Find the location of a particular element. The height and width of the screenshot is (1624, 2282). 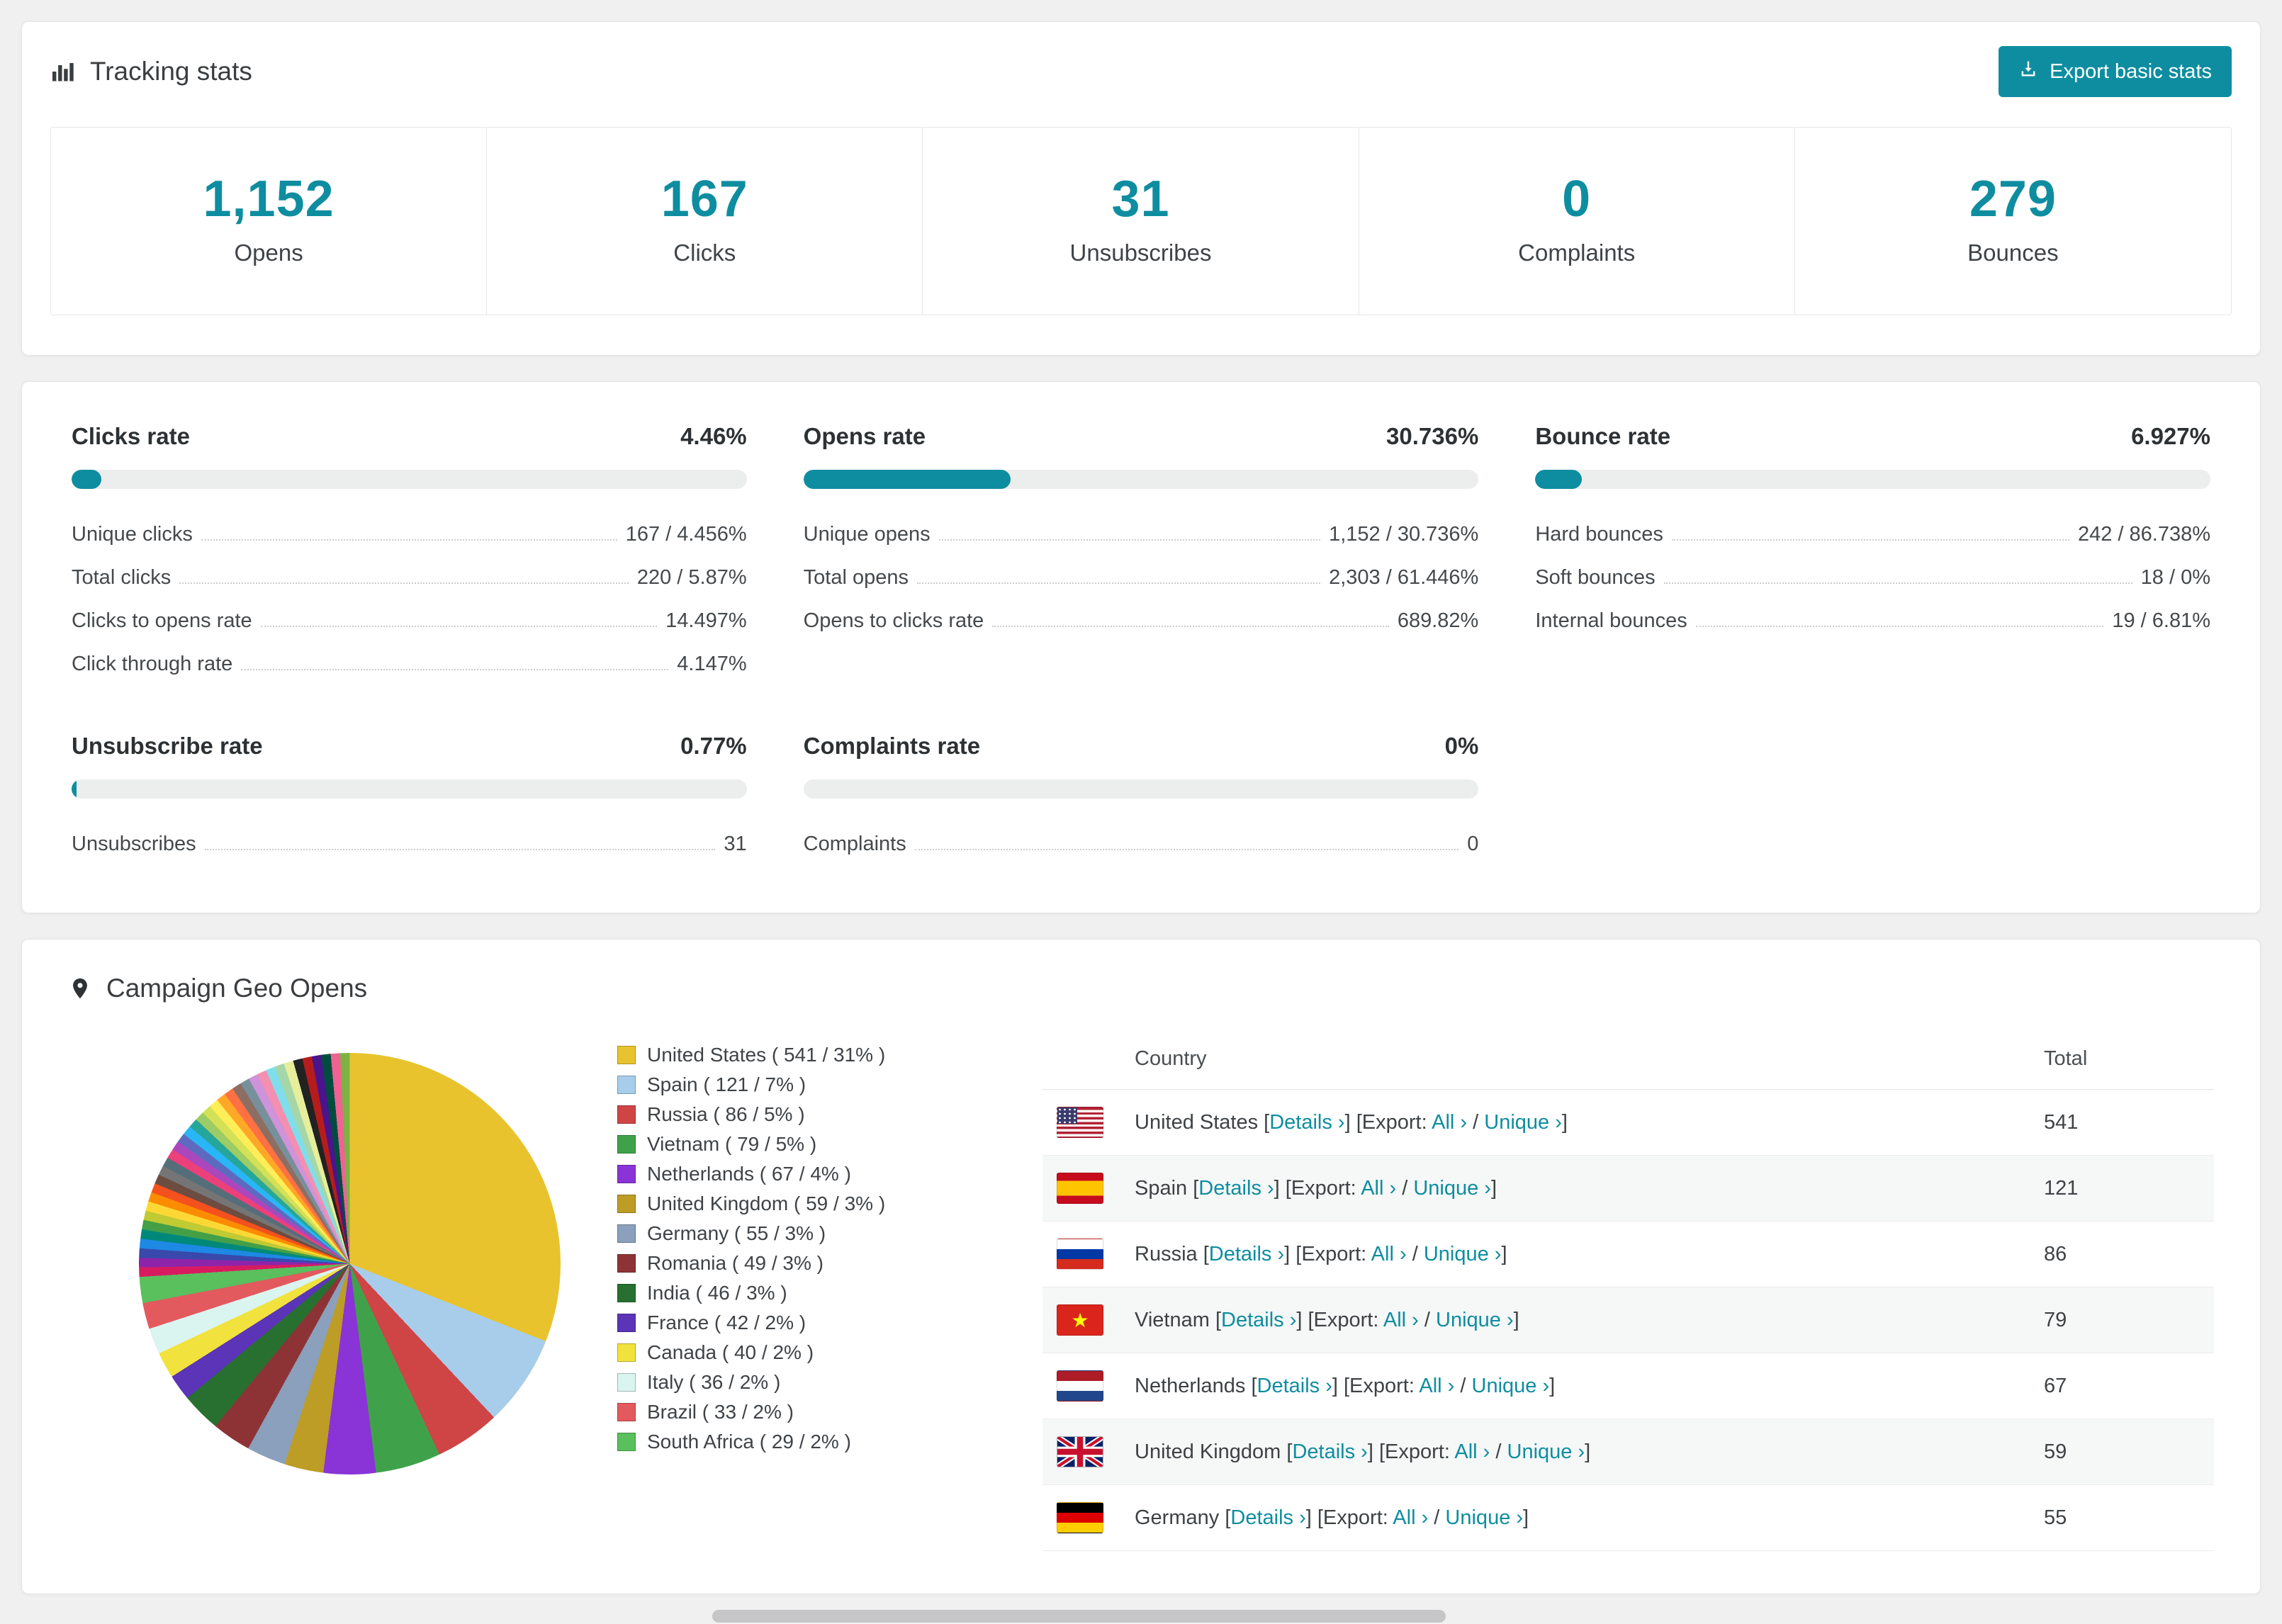

clicks-label: Clicks is located at coordinates (704, 253).